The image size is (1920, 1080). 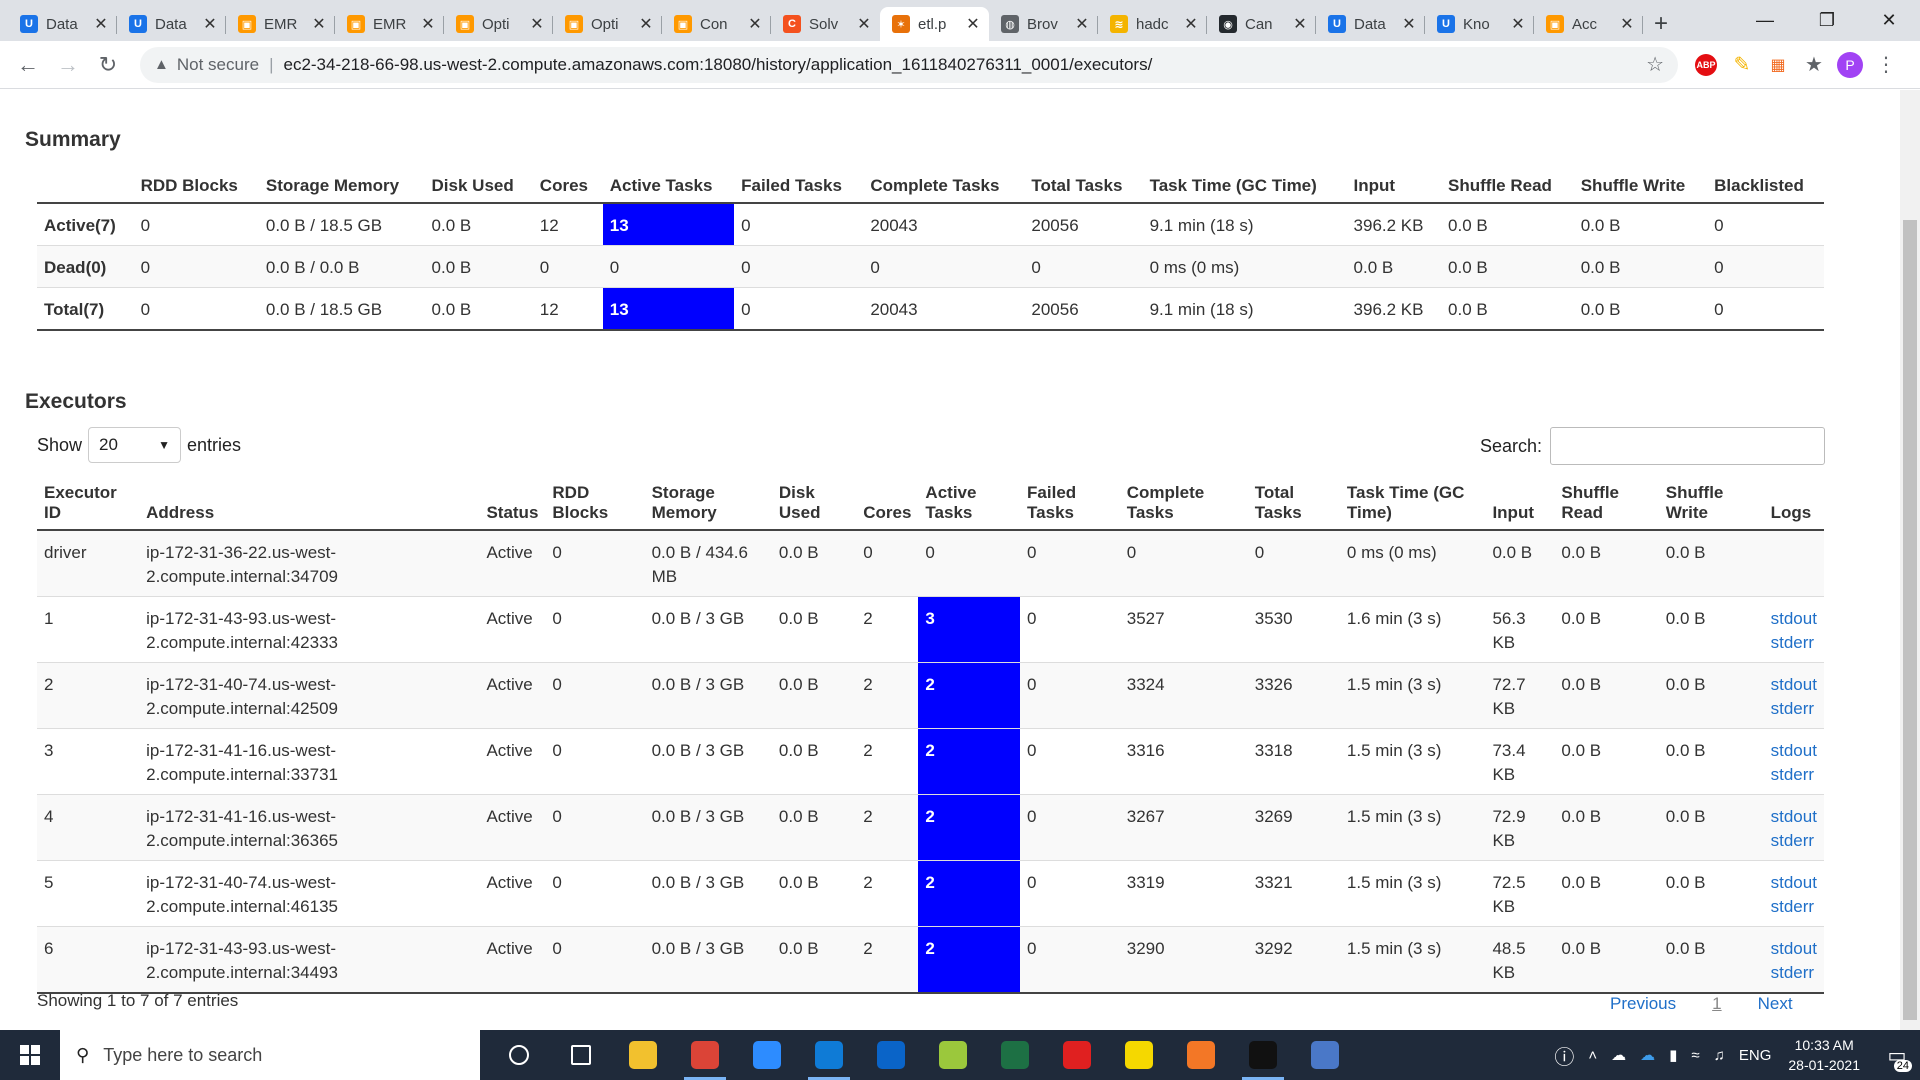 What do you see at coordinates (1507, 187) in the screenshot?
I see `summary-header-cell: Shuffle Read` at bounding box center [1507, 187].